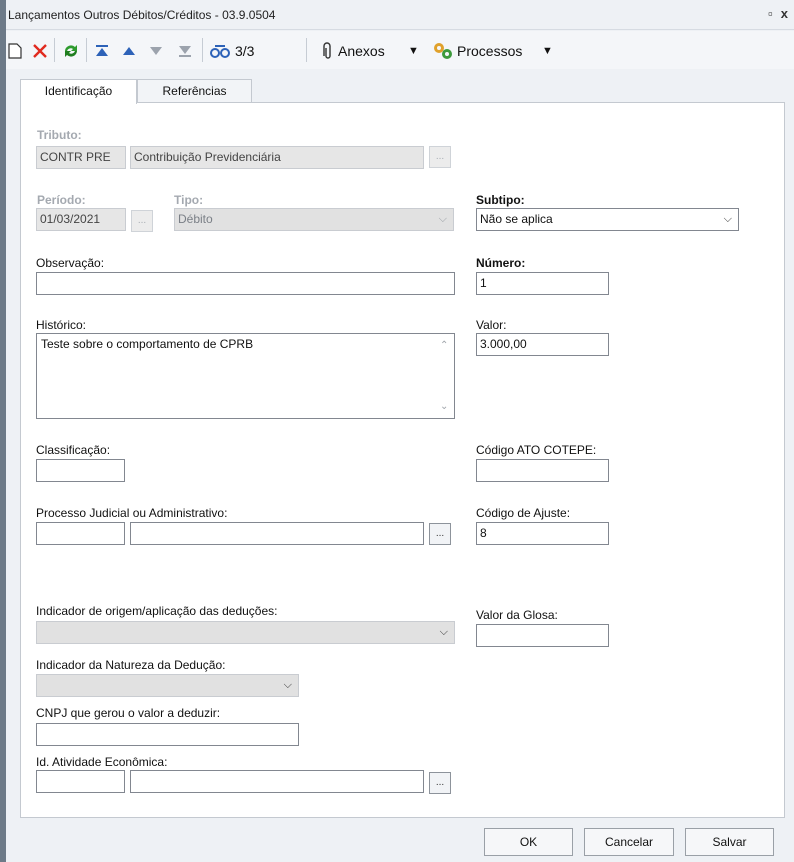 The width and height of the screenshot is (794, 862). I want to click on valor-glosa-input, so click(542, 635).